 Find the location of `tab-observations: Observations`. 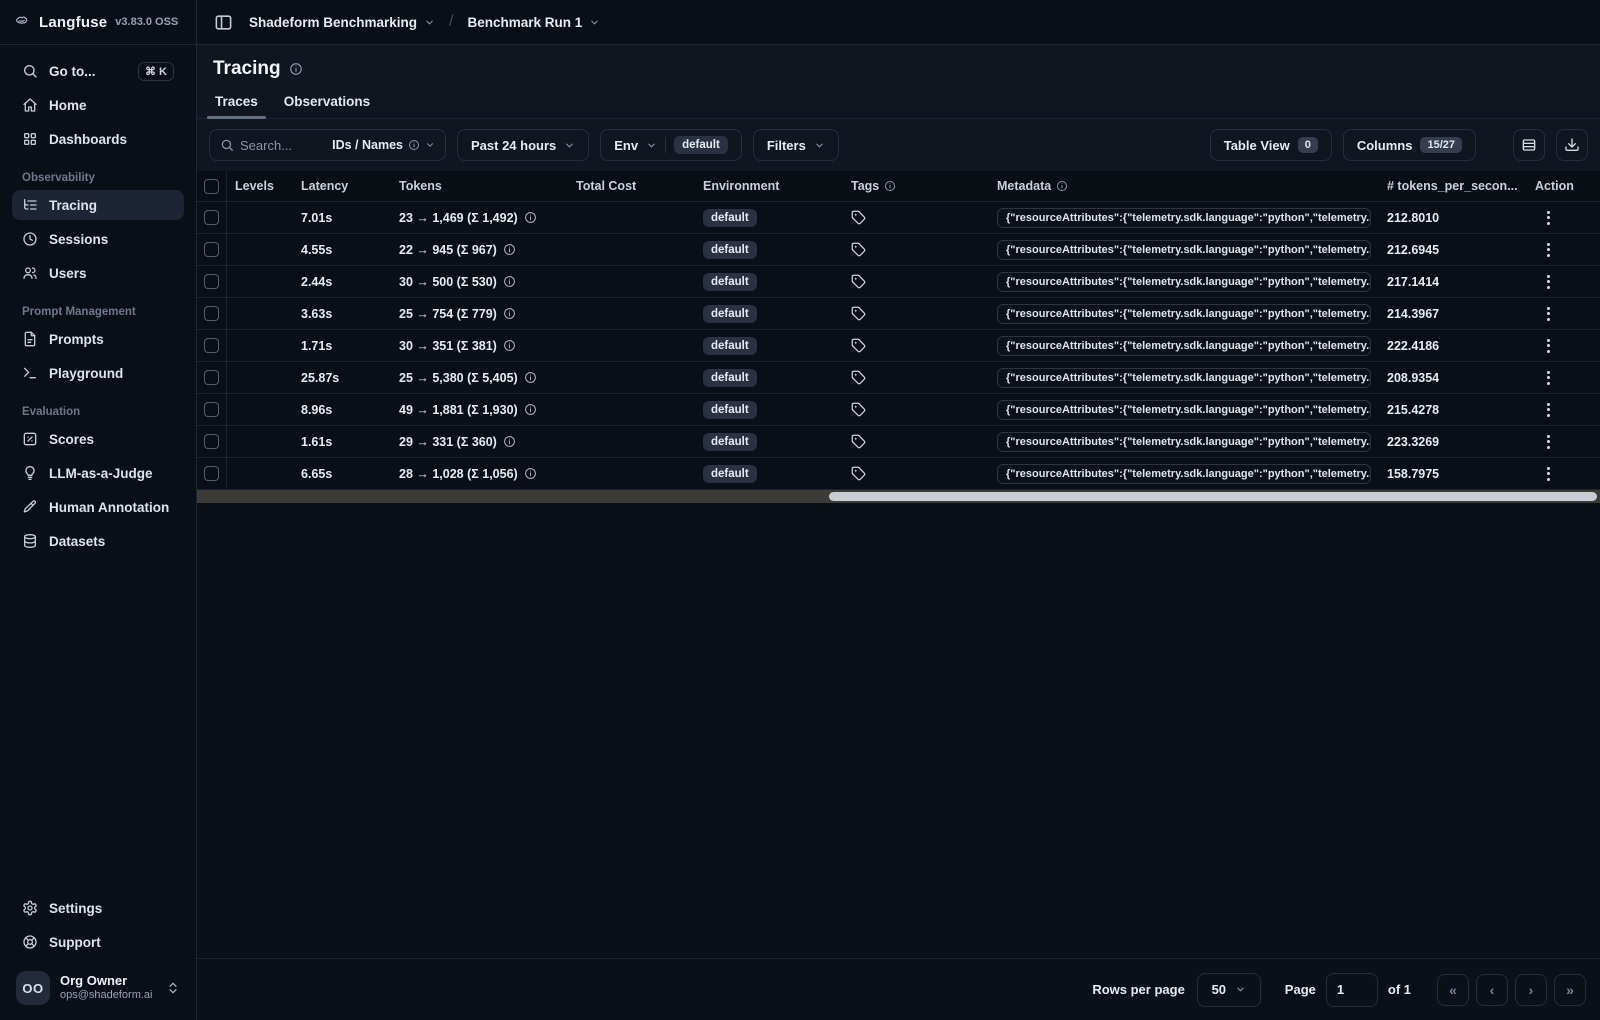

tab-observations: Observations is located at coordinates (327, 103).